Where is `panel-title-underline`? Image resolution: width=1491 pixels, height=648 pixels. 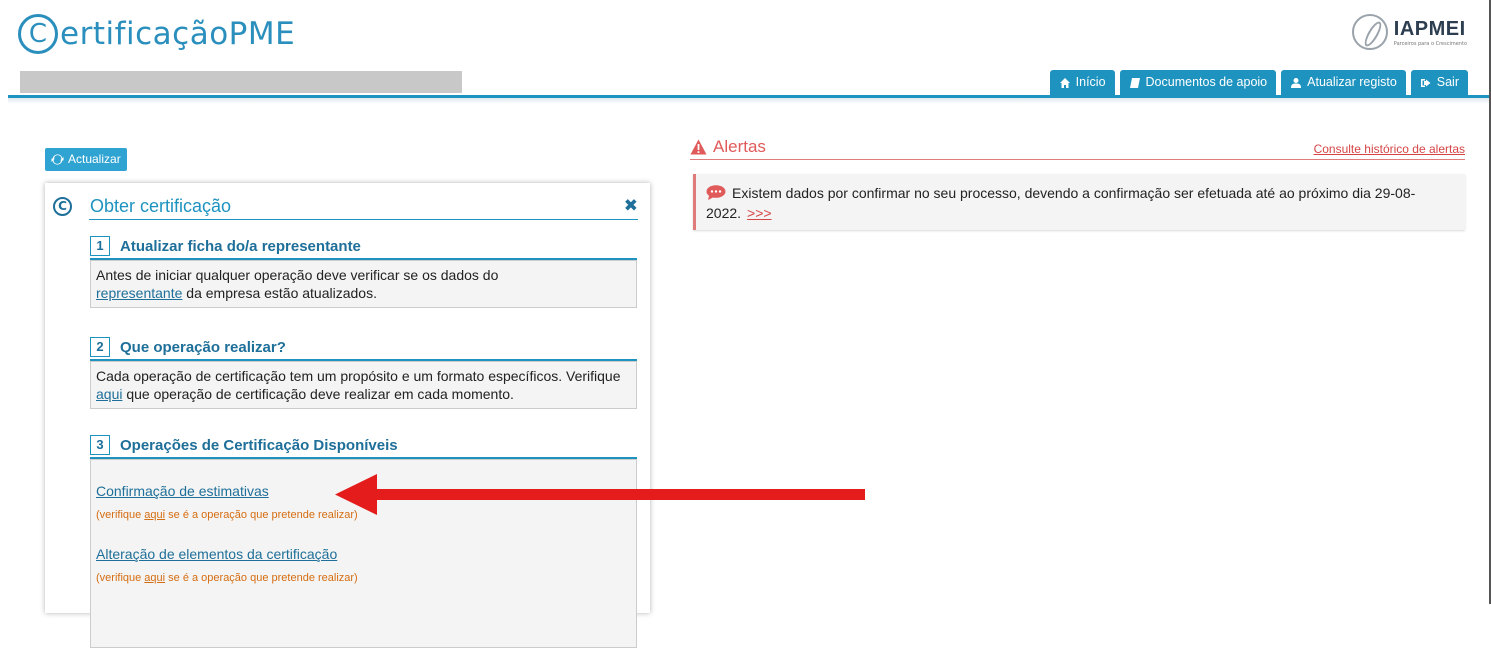
panel-title-underline is located at coordinates (363, 219).